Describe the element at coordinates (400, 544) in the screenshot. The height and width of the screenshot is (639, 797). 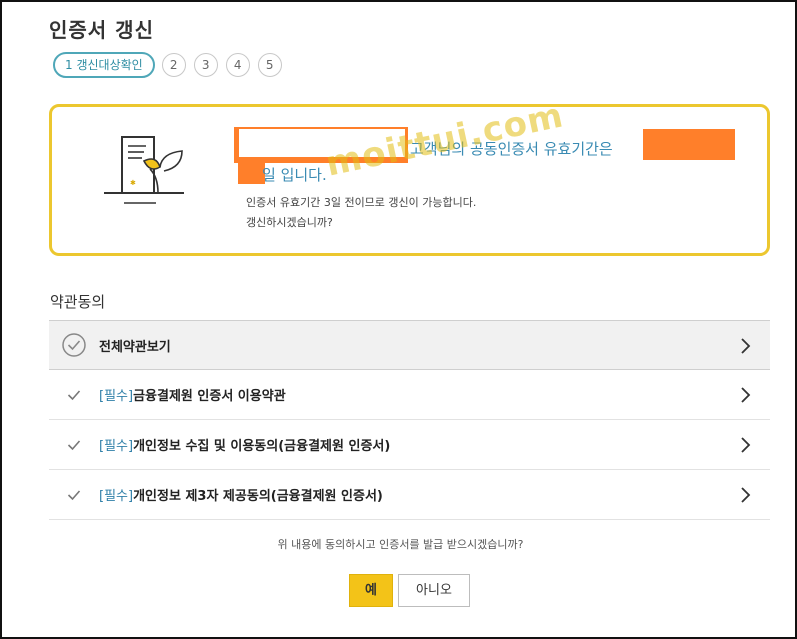
I see `confirm-question: 위 내용에 동의하시고 인증서를 발급 받으시겠습니까?` at that location.